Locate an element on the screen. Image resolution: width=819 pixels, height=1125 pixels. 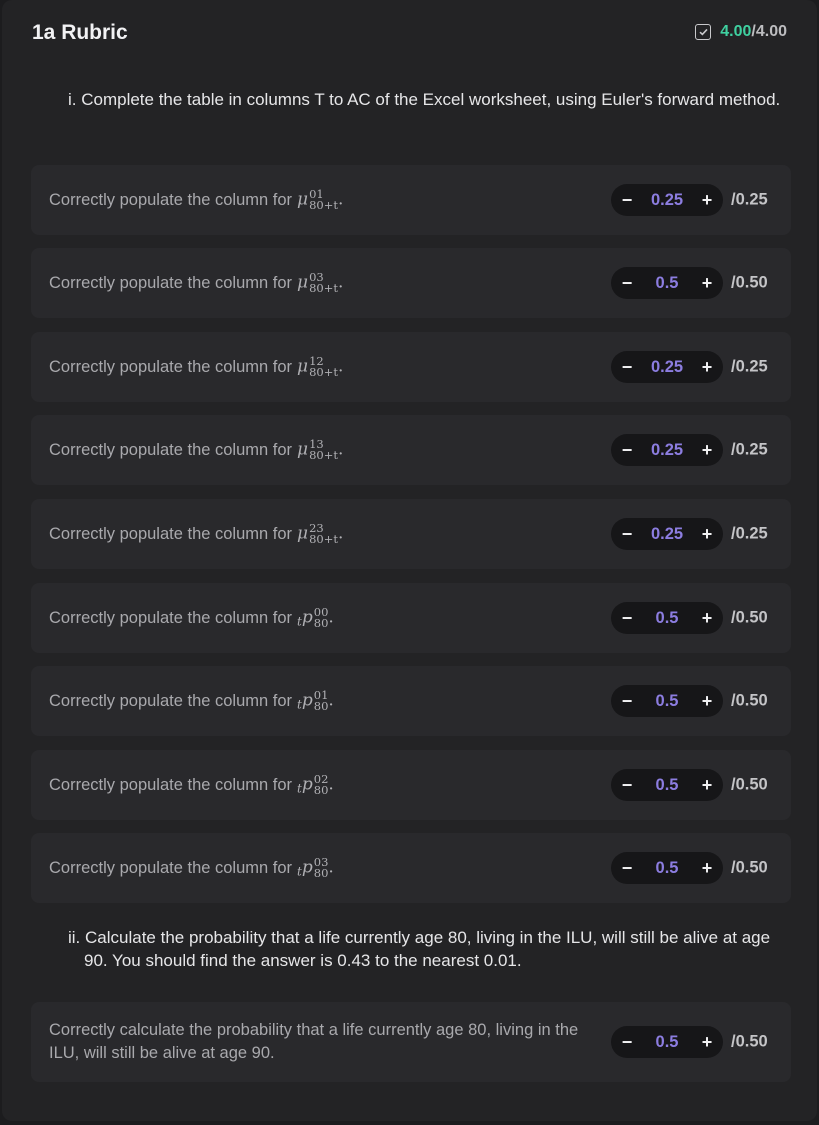
math-symbol: tp 01 80. is located at coordinates (315, 700).